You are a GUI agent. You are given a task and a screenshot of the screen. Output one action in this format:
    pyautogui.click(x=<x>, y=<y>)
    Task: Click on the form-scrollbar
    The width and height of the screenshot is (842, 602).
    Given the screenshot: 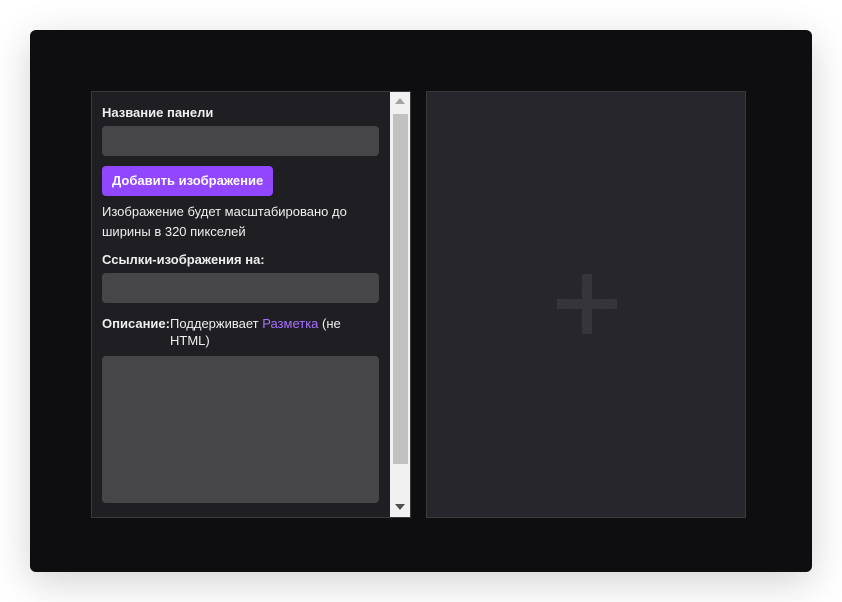 What is the action you would take?
    pyautogui.click(x=400, y=304)
    